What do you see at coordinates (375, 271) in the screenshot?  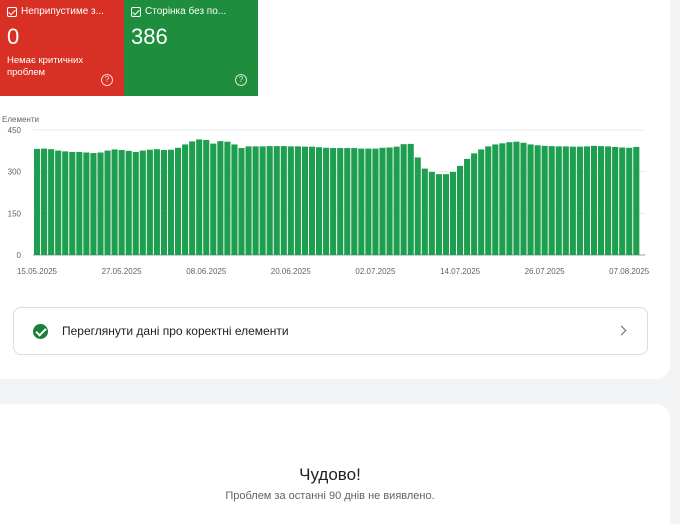 I see `x-tick-label: 02.07.2025` at bounding box center [375, 271].